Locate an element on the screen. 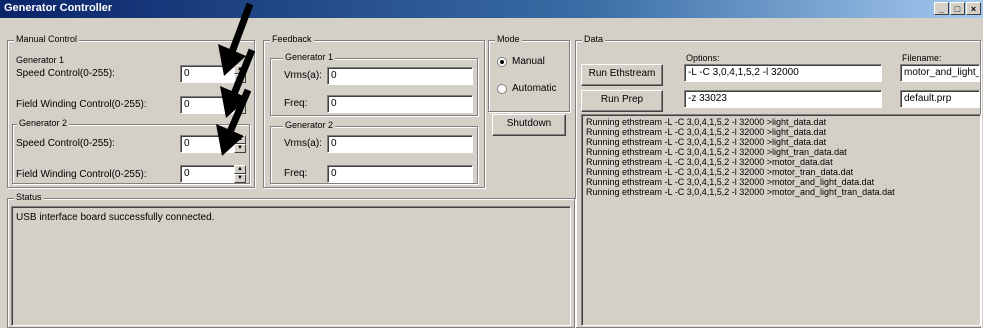 The height and width of the screenshot is (328, 983). gen2-field-spinner: ▲ ▼ is located at coordinates (240, 174).